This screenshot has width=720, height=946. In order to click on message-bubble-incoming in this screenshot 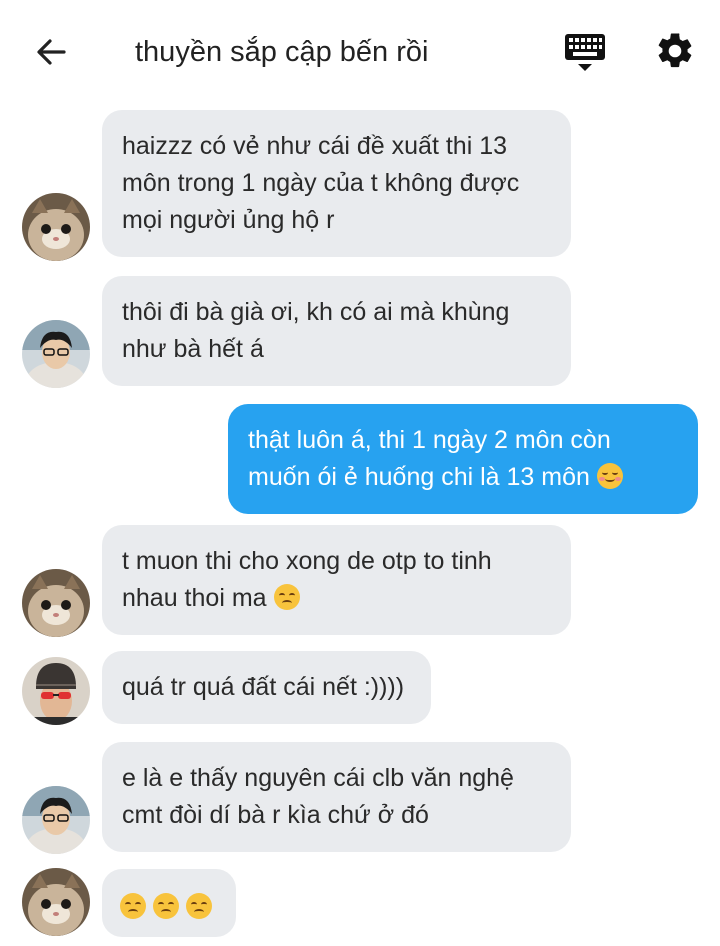, I will do `click(169, 903)`.